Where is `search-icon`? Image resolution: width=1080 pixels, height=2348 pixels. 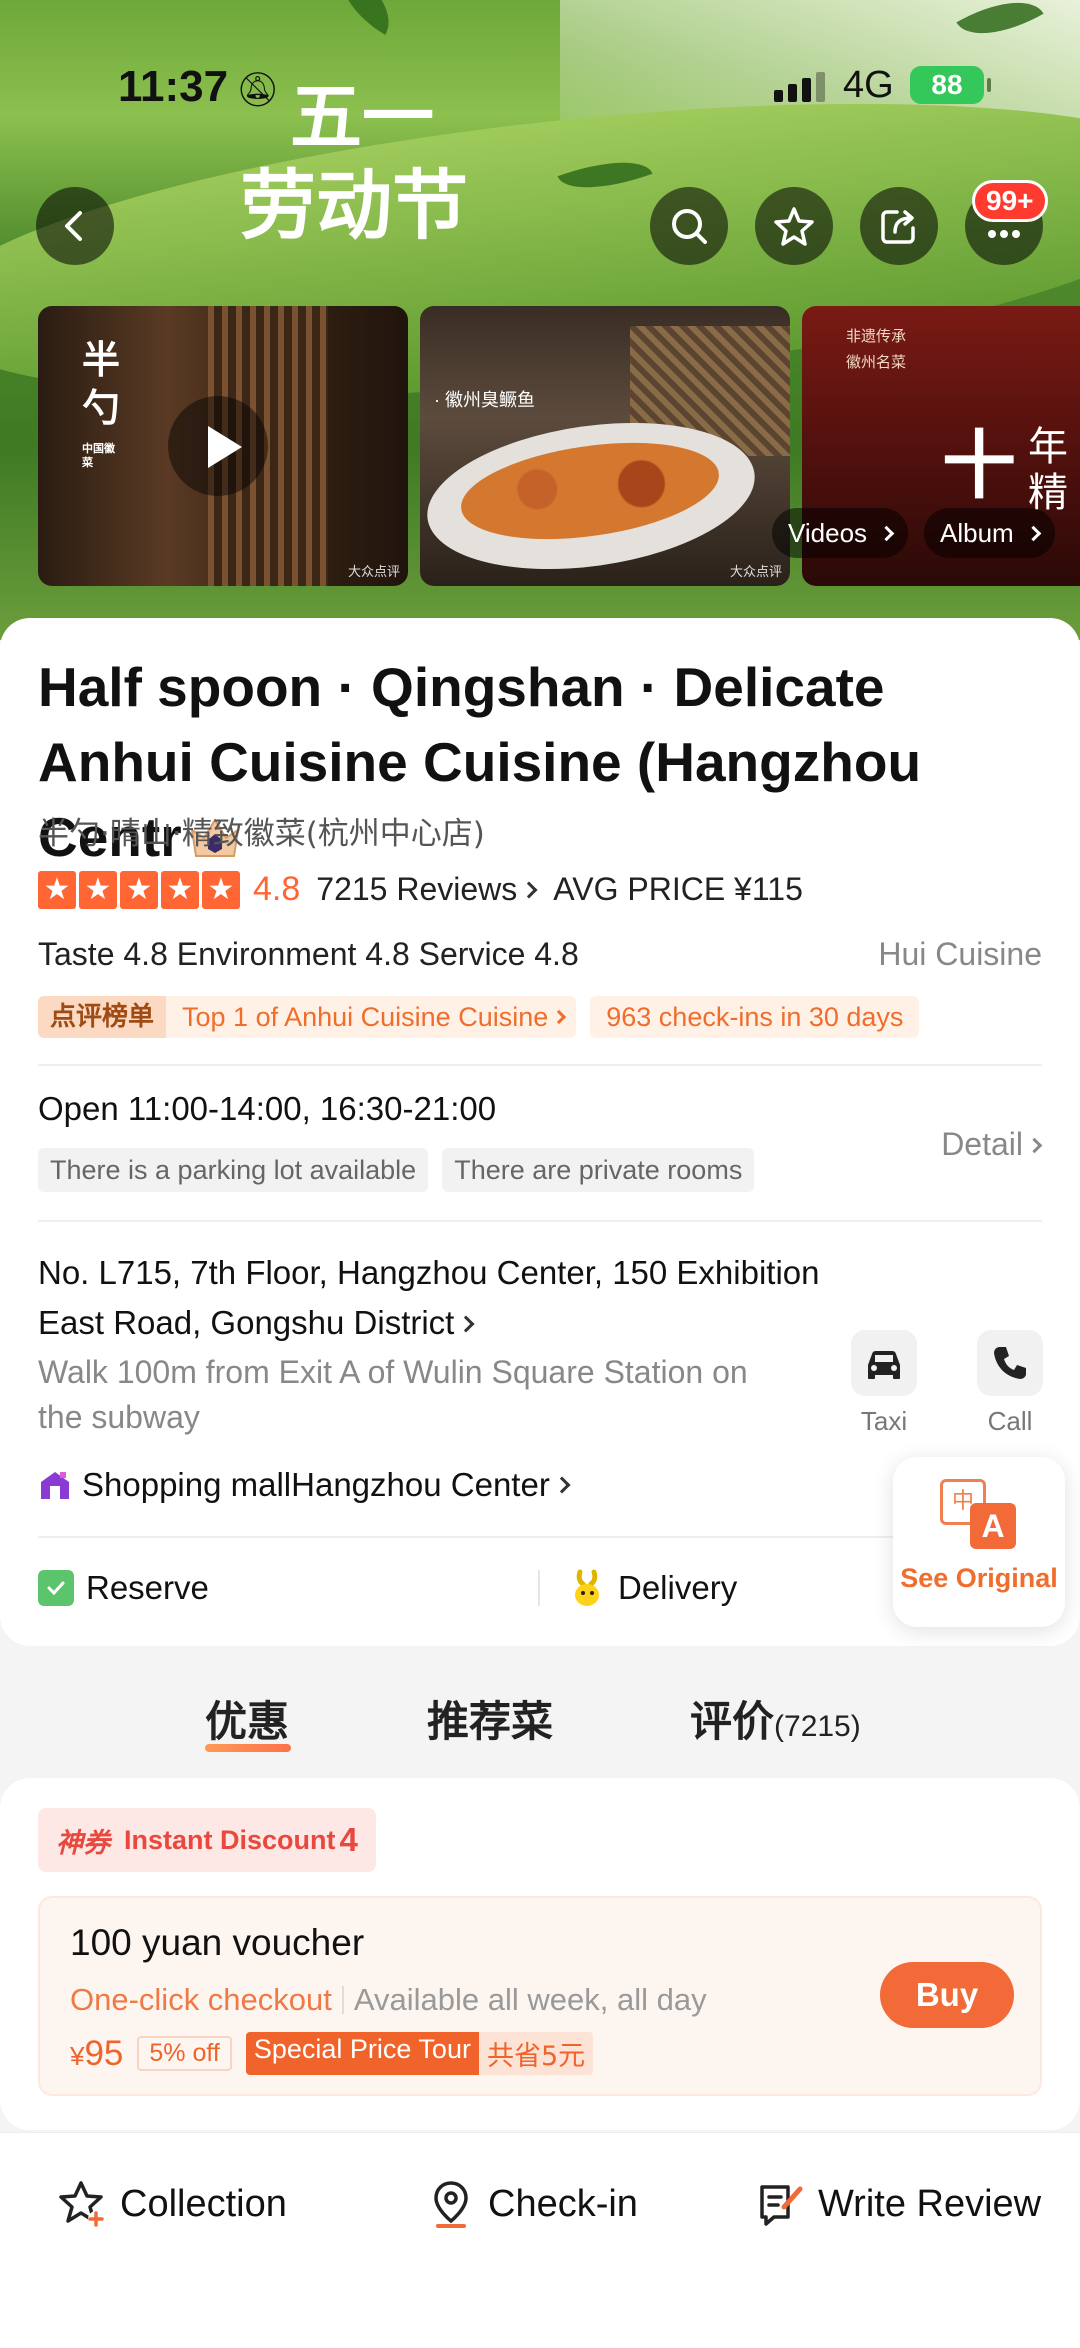
search-icon is located at coordinates (689, 226).